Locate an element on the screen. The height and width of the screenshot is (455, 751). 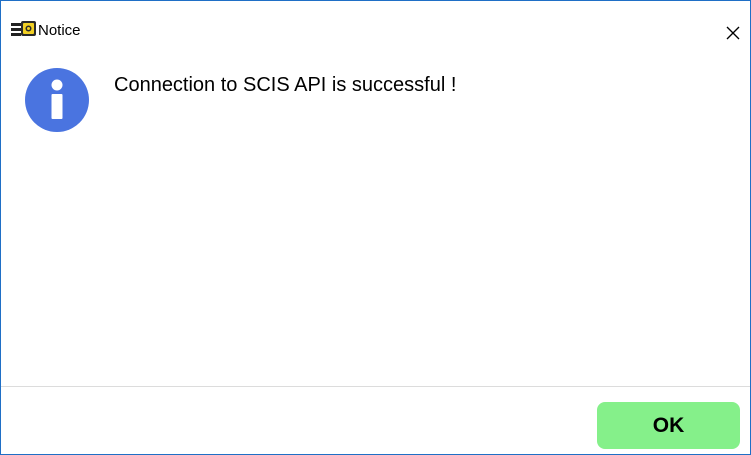
window-title: Notice is located at coordinates (59, 30).